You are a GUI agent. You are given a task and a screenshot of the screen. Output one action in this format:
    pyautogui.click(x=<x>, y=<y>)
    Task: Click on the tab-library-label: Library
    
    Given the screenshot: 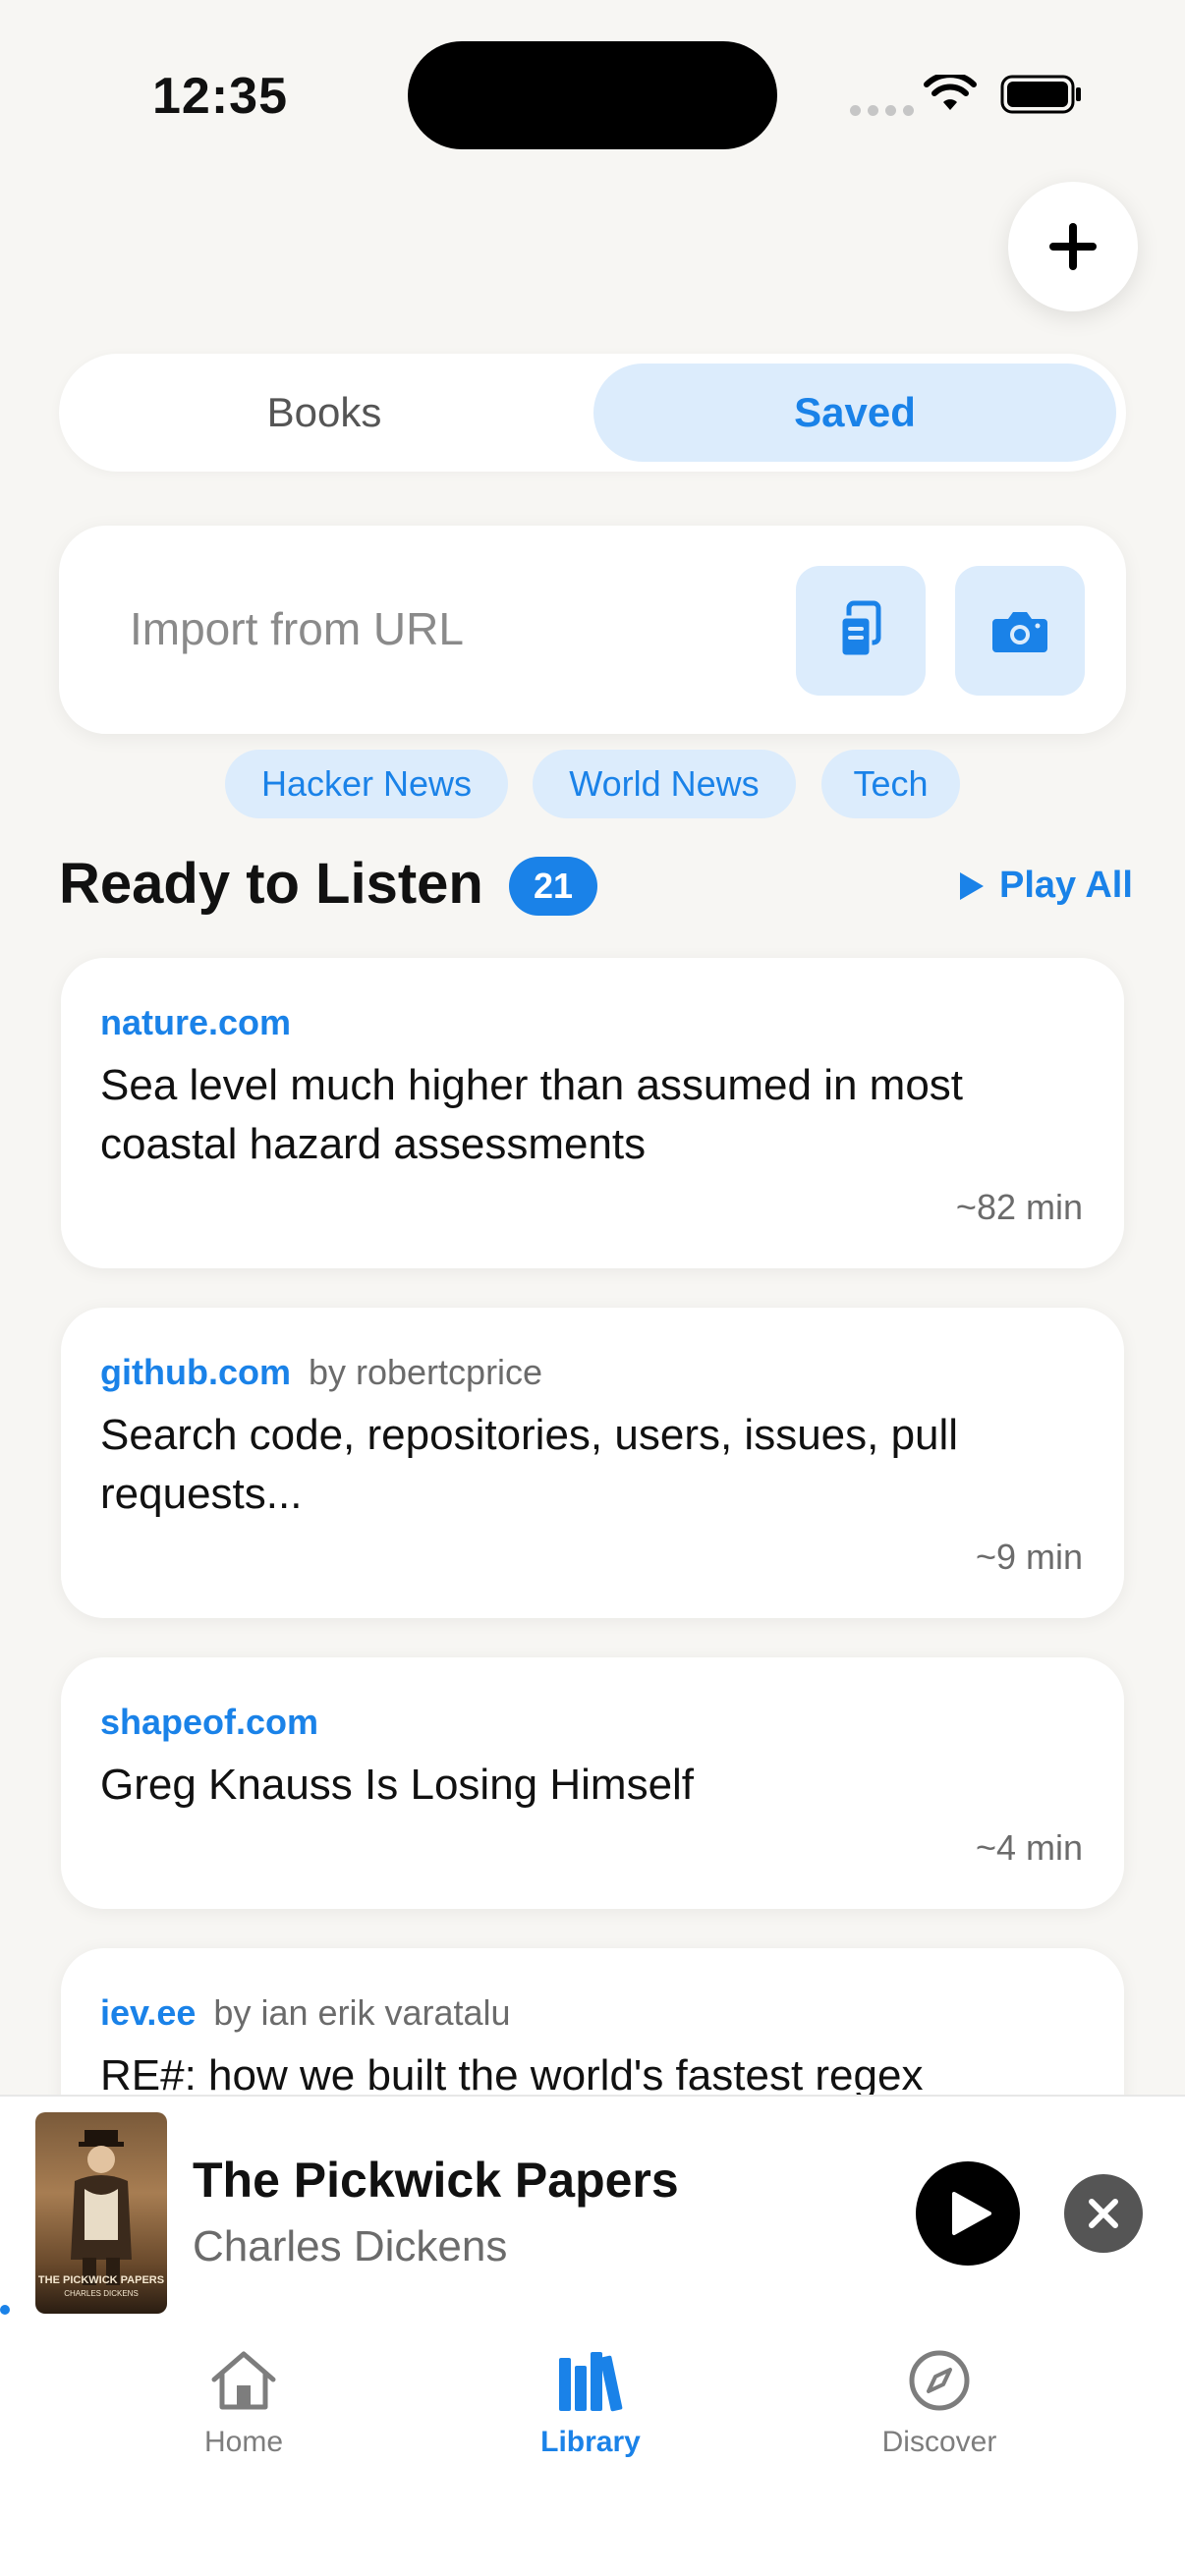 What is the action you would take?
    pyautogui.click(x=591, y=2442)
    